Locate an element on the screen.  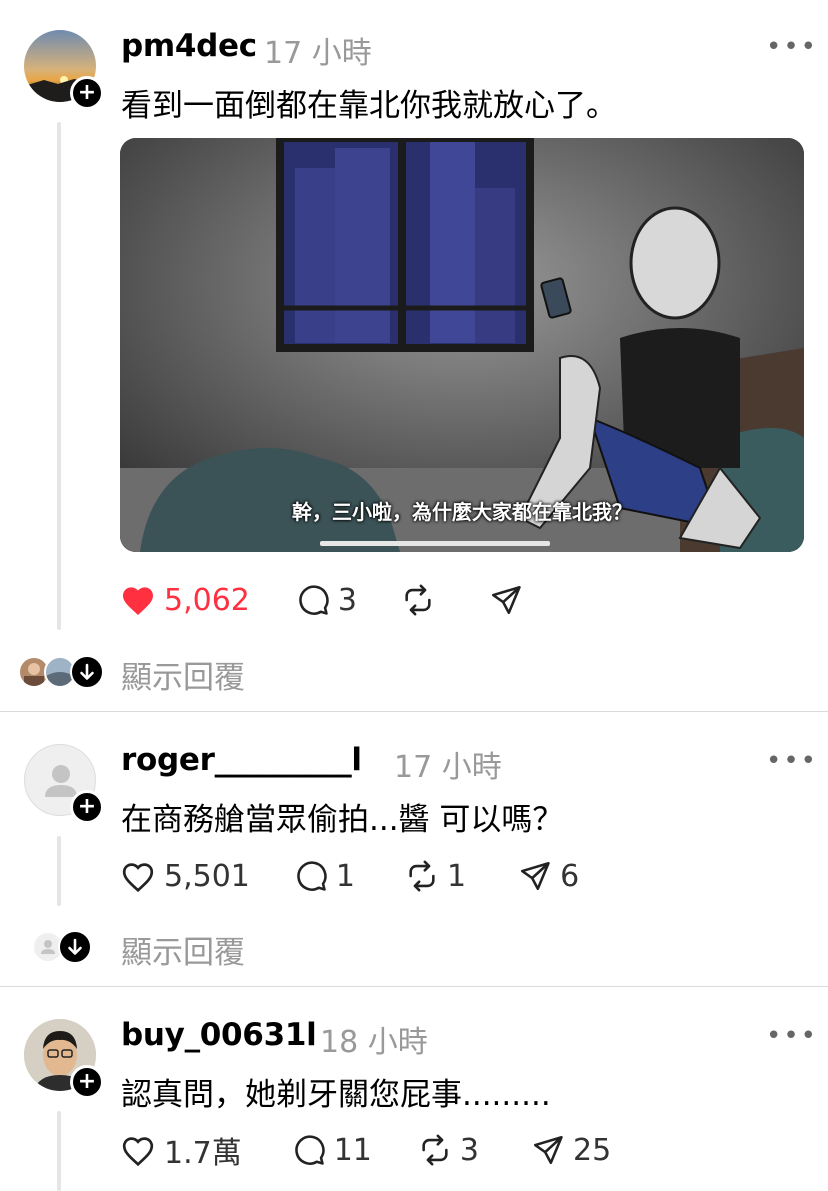
post-text: 在商務艙當眾偷拍...醬 可以嗎？ is located at coordinates (342, 820).